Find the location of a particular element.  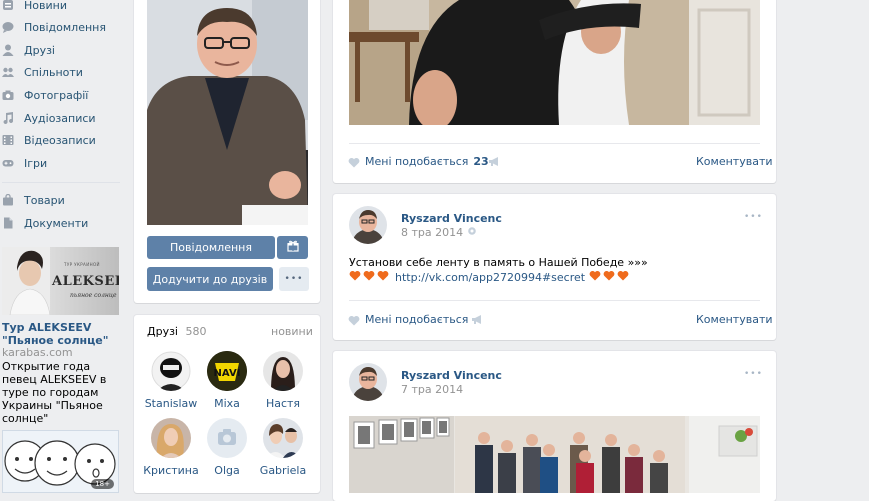

friend-name: Stanislaw is located at coordinates (171, 403).